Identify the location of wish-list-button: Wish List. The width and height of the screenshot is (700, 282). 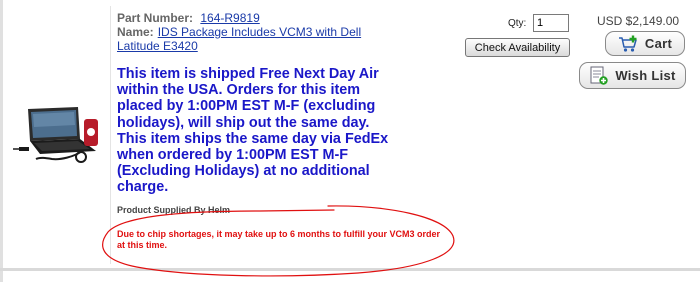
(632, 75).